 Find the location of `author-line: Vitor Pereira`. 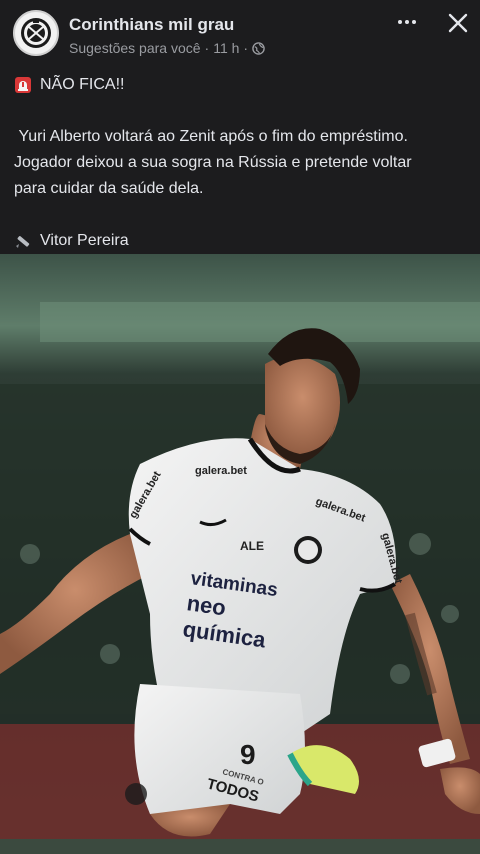

author-line: Vitor Pereira is located at coordinates (244, 241).